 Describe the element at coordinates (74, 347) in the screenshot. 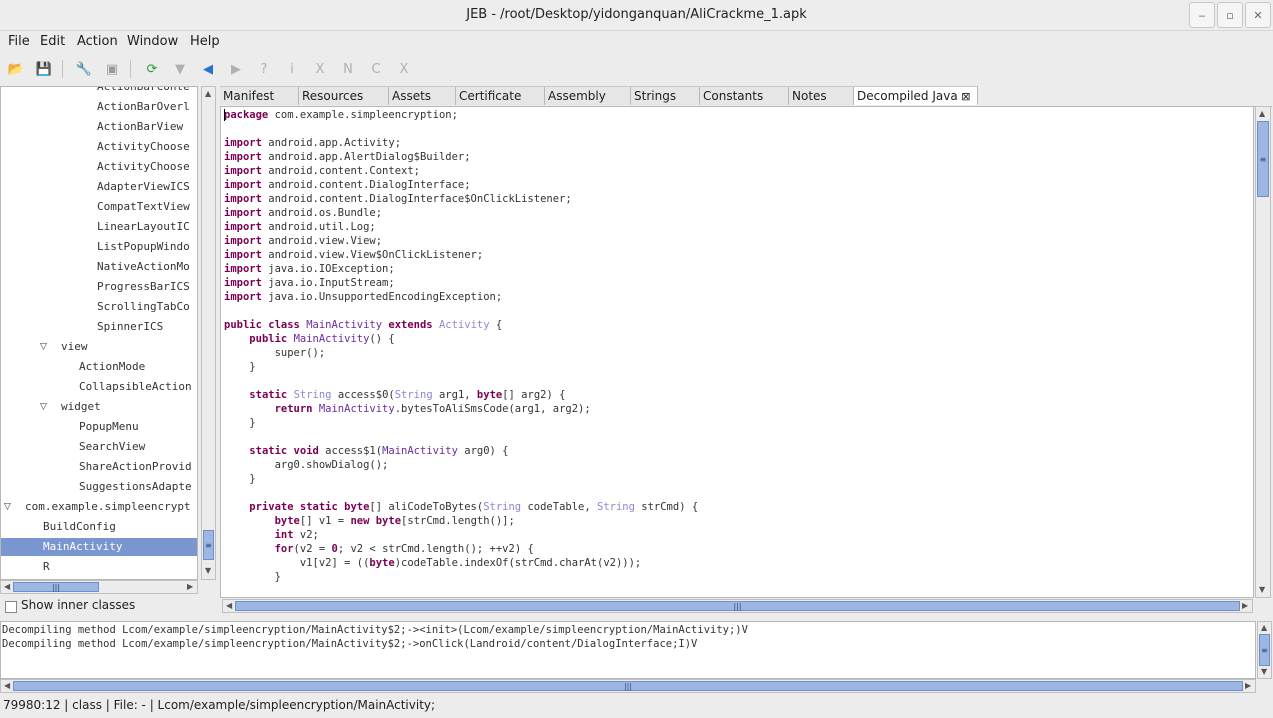

I see `tree-item: view` at that location.